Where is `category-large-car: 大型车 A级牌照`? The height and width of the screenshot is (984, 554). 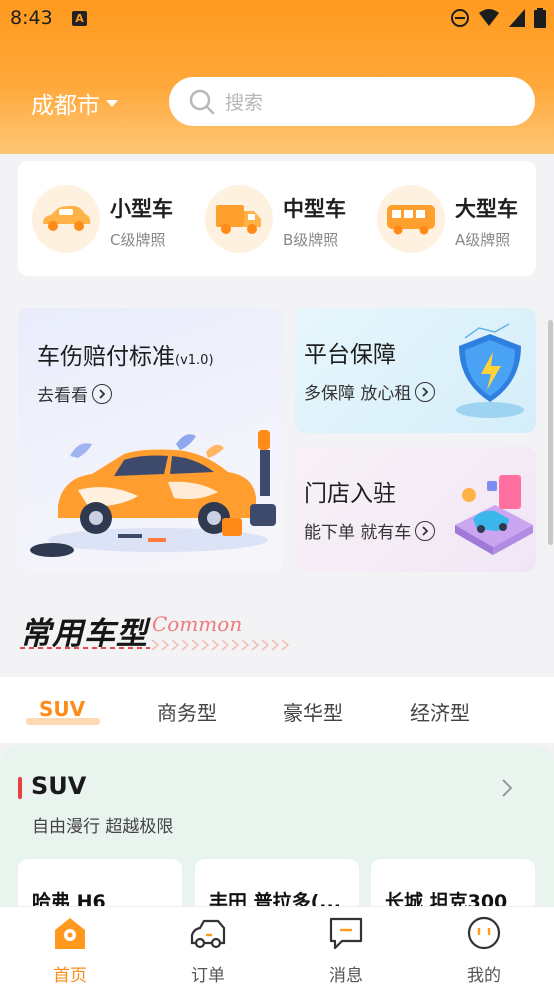
category-large-car: 大型车 A级牌照 is located at coordinates (457, 219).